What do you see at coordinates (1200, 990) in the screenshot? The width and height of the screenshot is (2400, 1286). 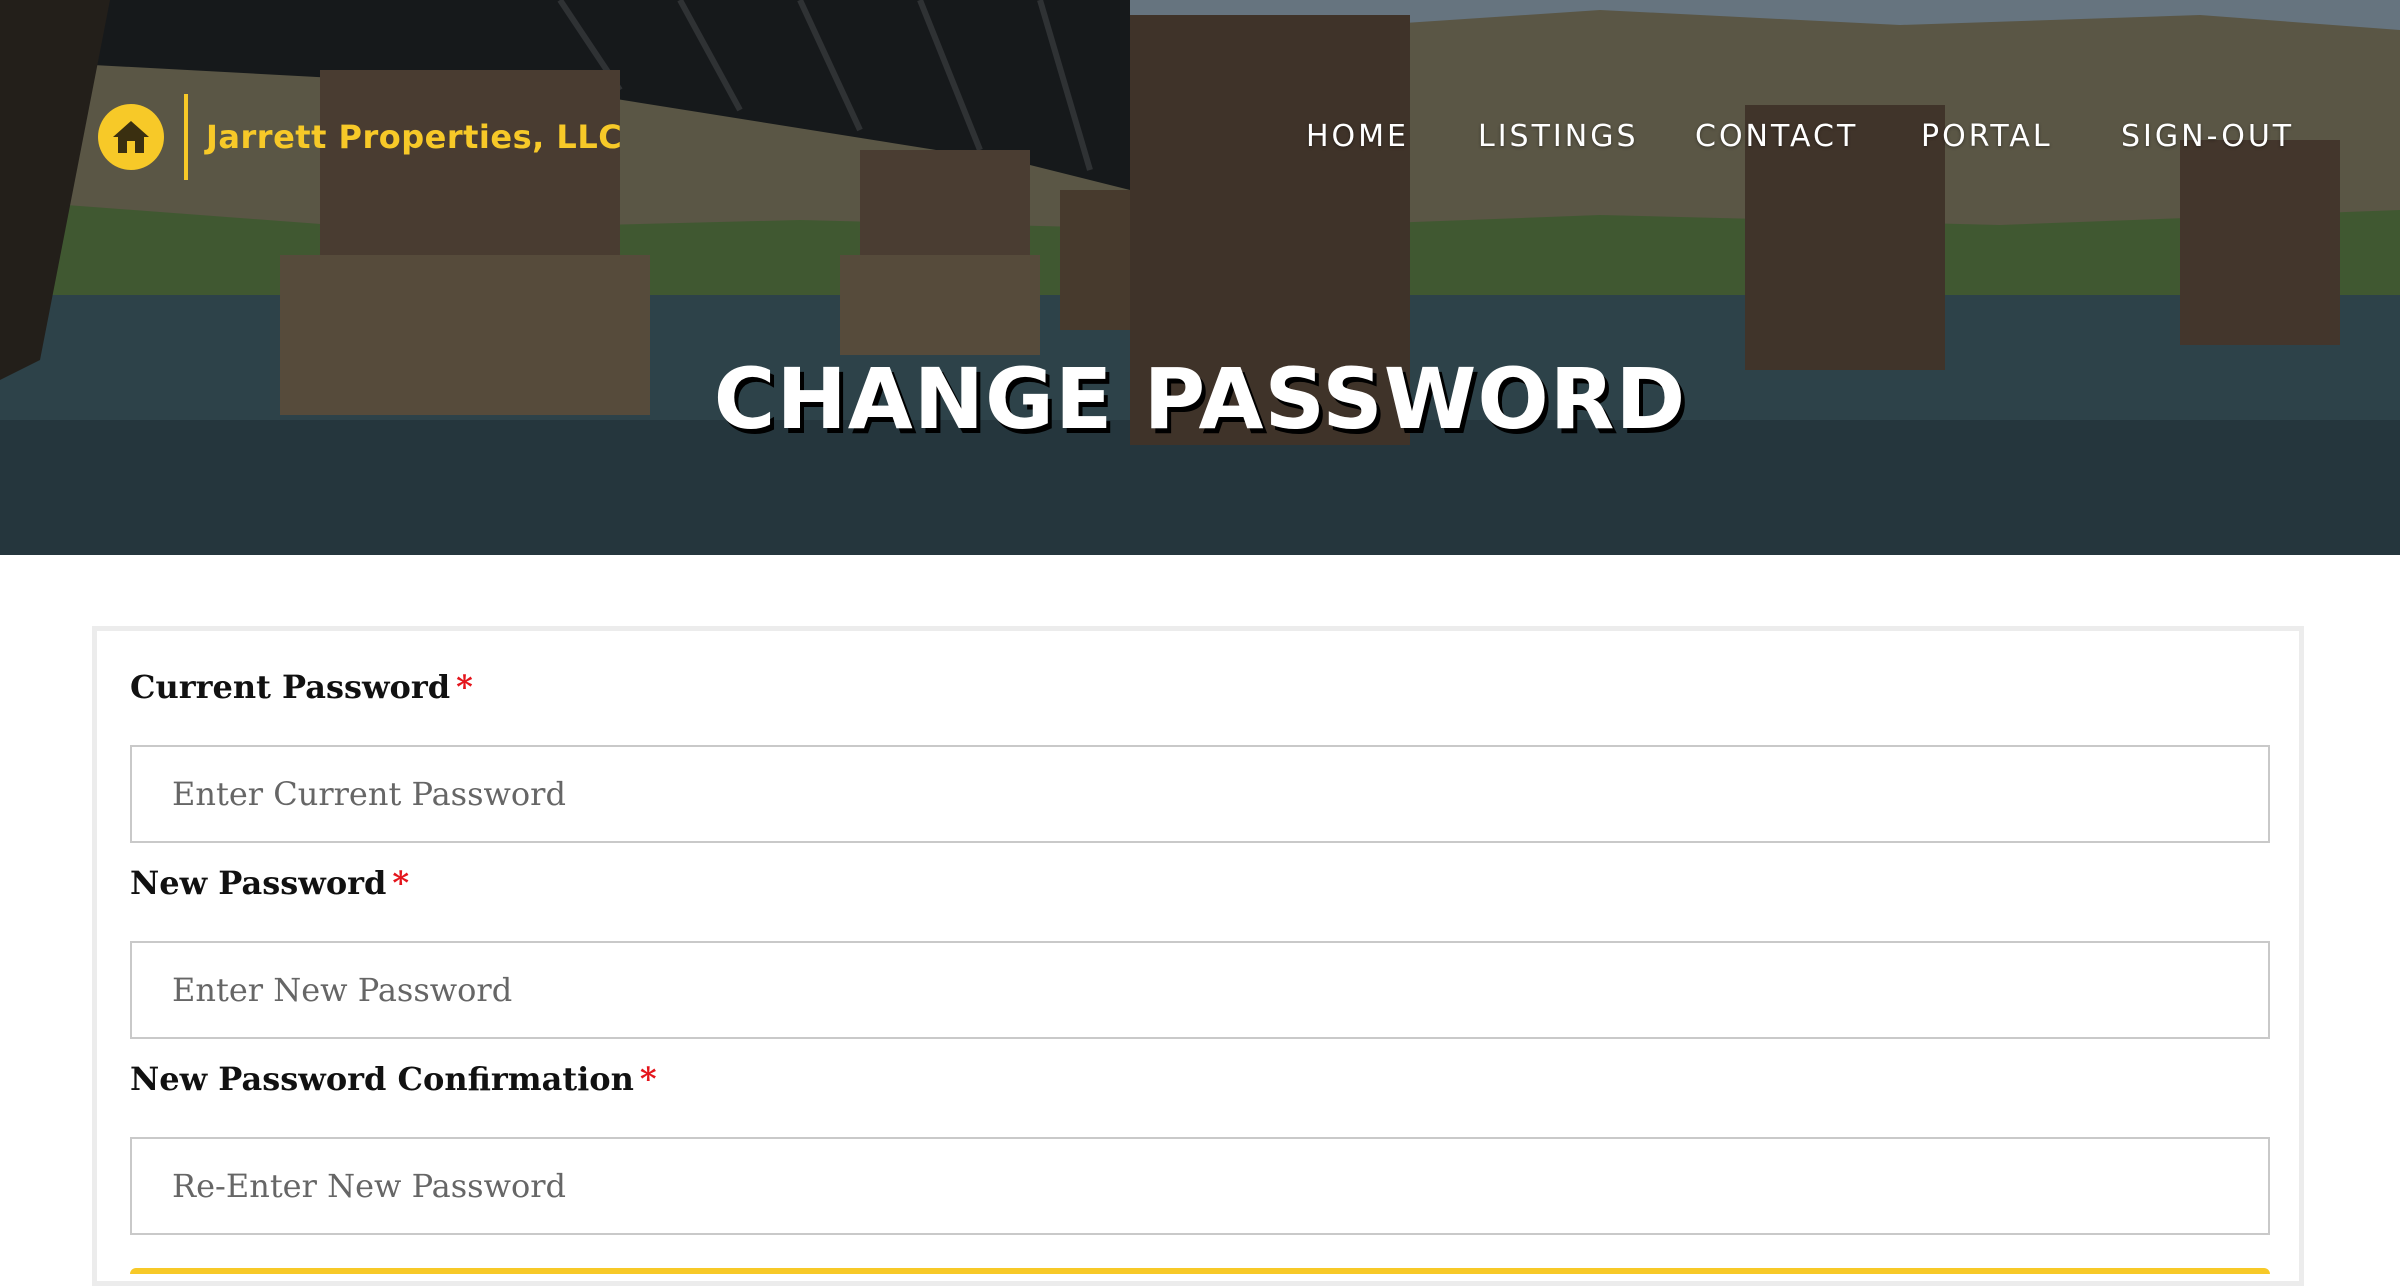 I see `new-password-input` at bounding box center [1200, 990].